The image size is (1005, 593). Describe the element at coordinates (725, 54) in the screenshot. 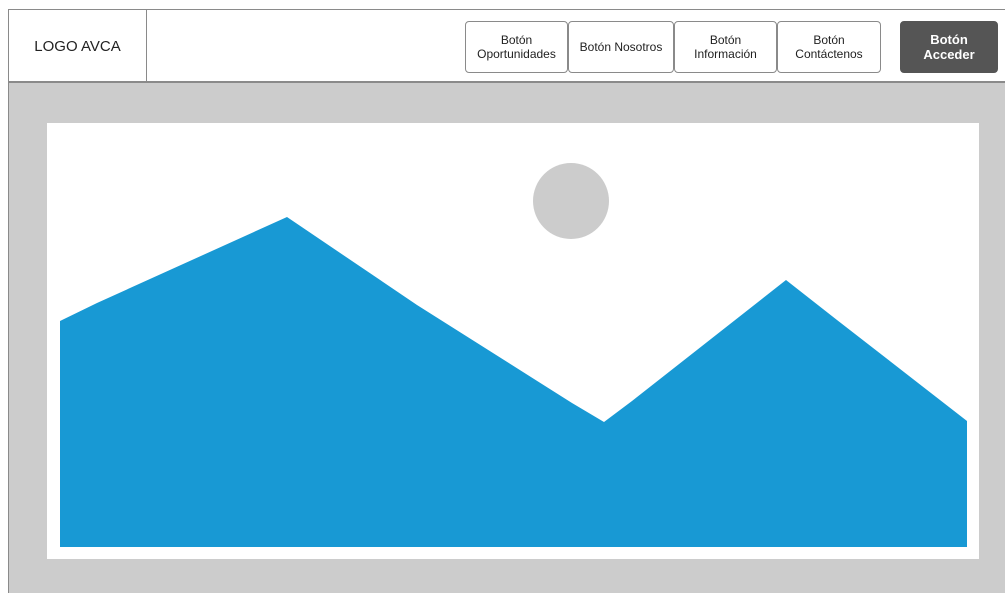

I see `information-button-line2: Información` at that location.